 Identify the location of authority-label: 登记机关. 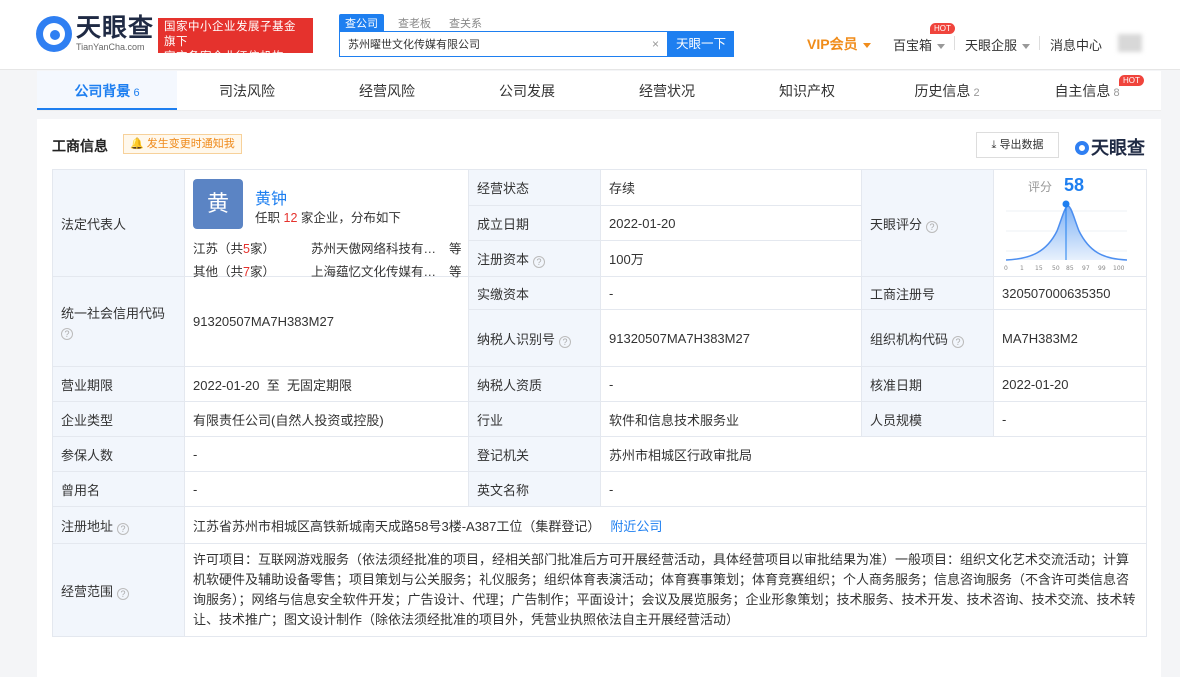
(534, 454).